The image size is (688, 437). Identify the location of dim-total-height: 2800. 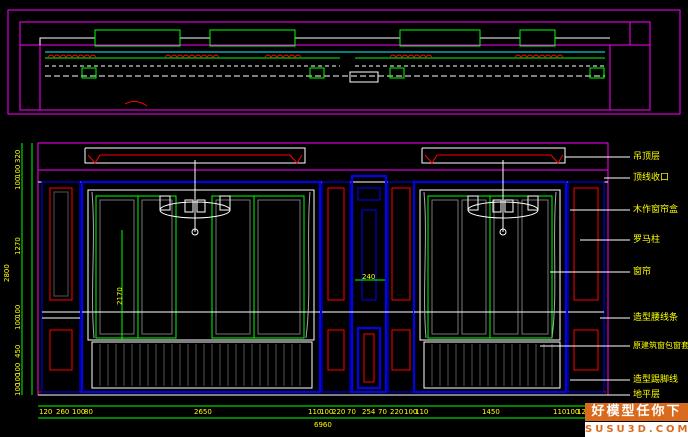
(7, 273).